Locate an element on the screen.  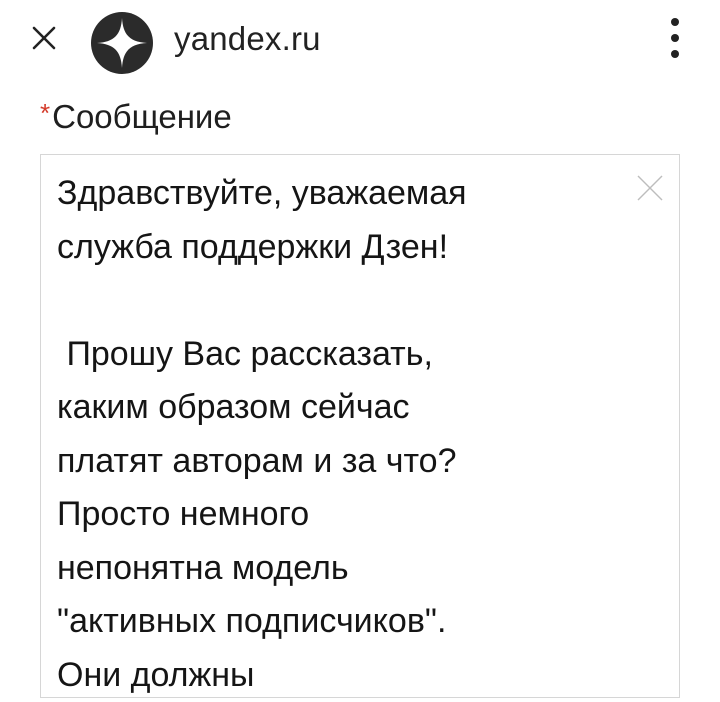
zen-logo-icon is located at coordinates (122, 43).